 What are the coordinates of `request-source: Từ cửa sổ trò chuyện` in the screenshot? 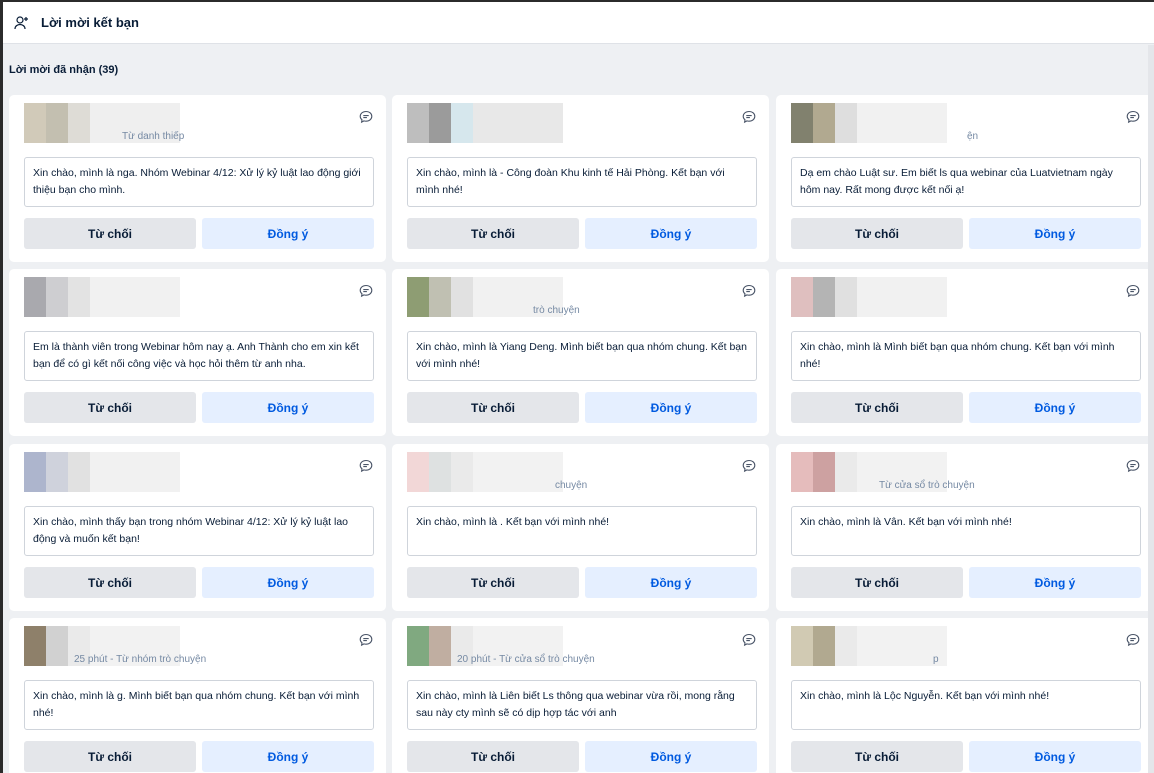 It's located at (927, 485).